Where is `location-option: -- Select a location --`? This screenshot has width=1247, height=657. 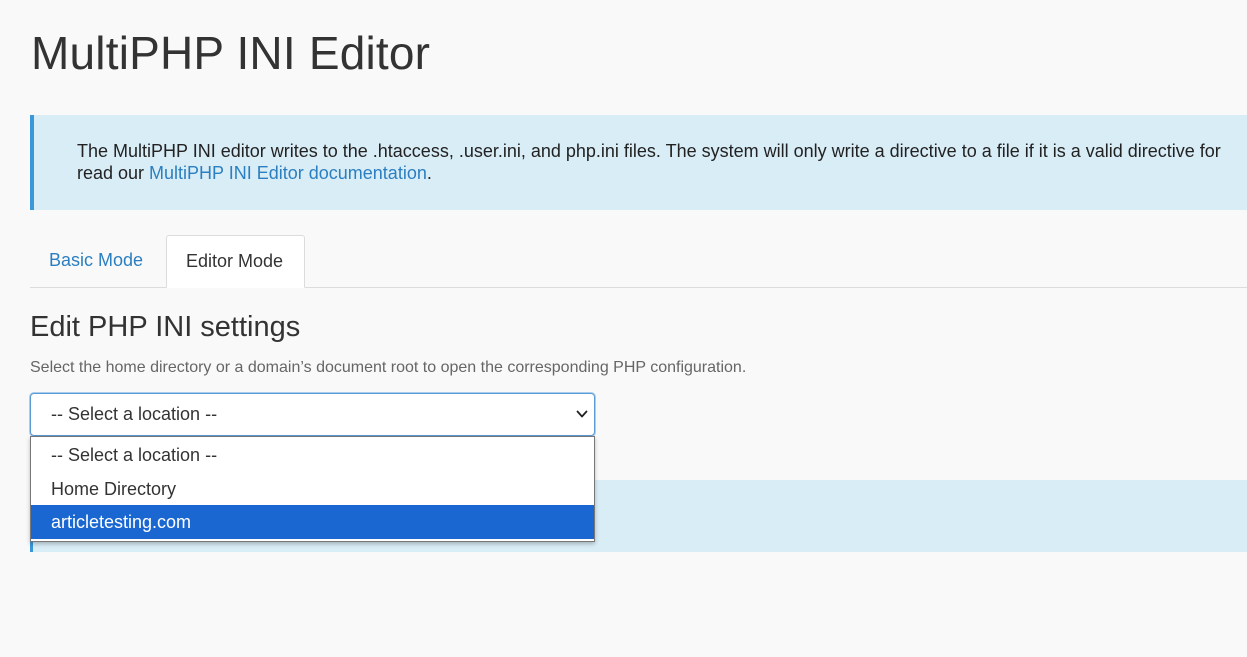 location-option: -- Select a location -- is located at coordinates (312, 455).